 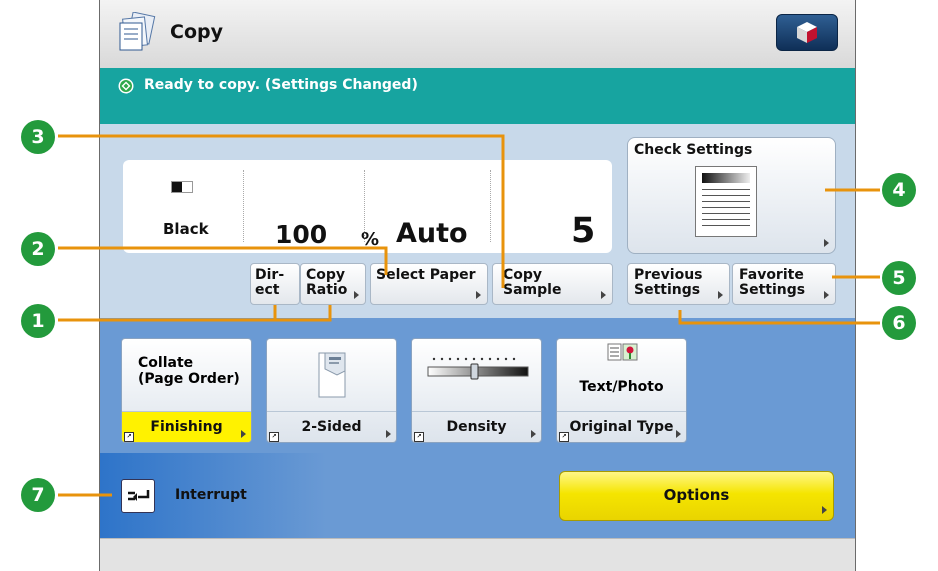 I want to click on menu-button, so click(x=807, y=32).